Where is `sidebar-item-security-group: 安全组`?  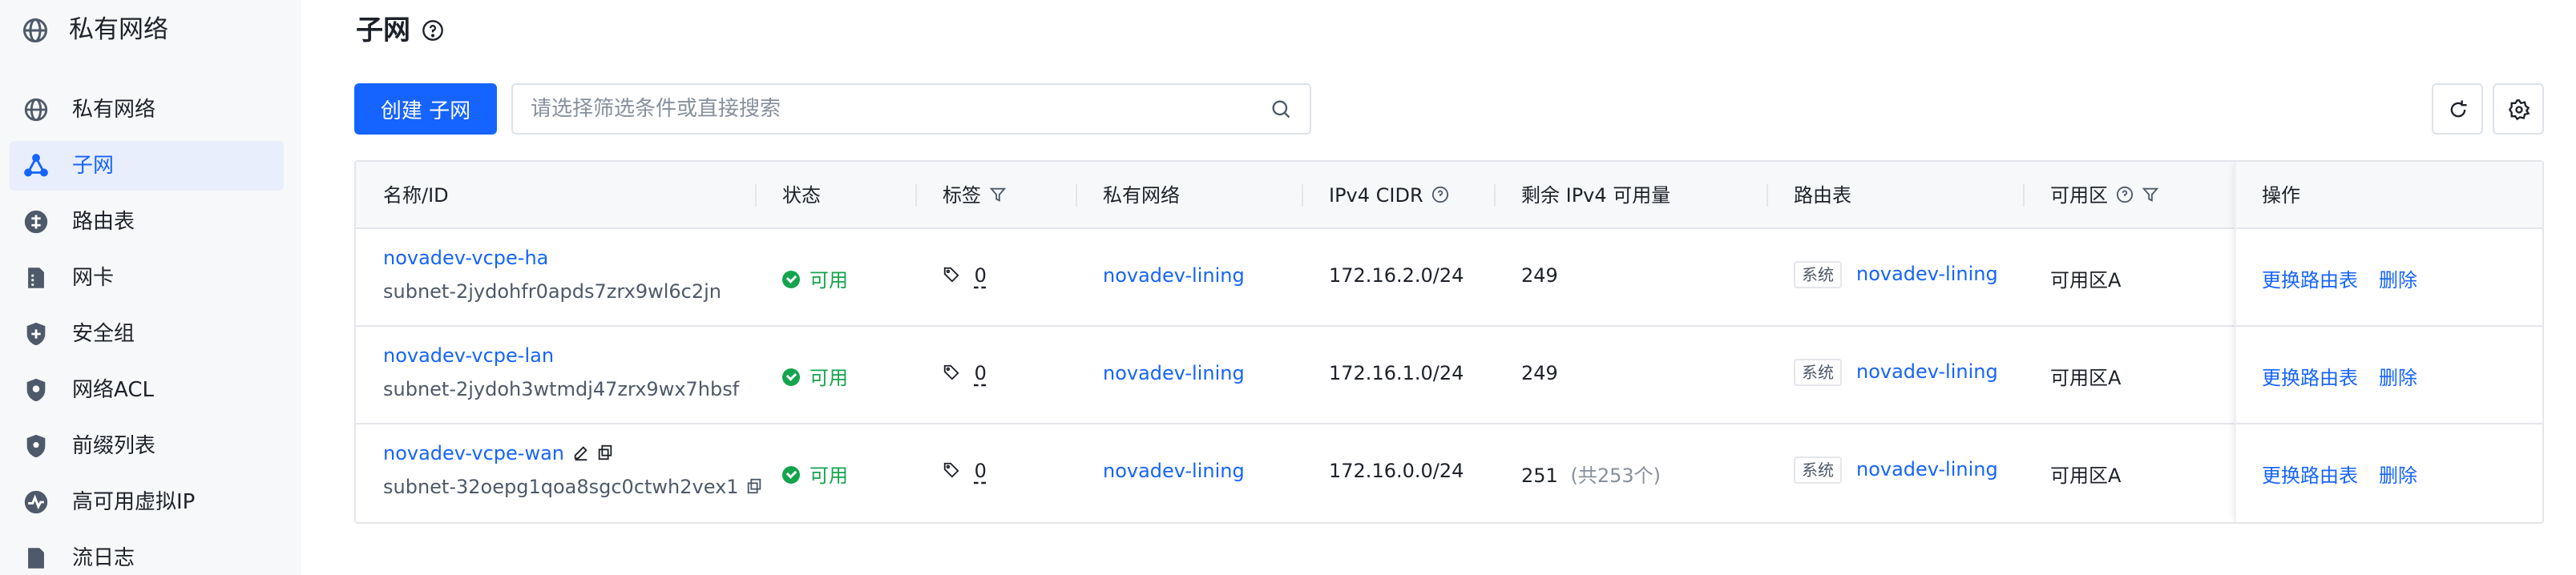
sidebar-item-security-group: 安全组 is located at coordinates (147, 334).